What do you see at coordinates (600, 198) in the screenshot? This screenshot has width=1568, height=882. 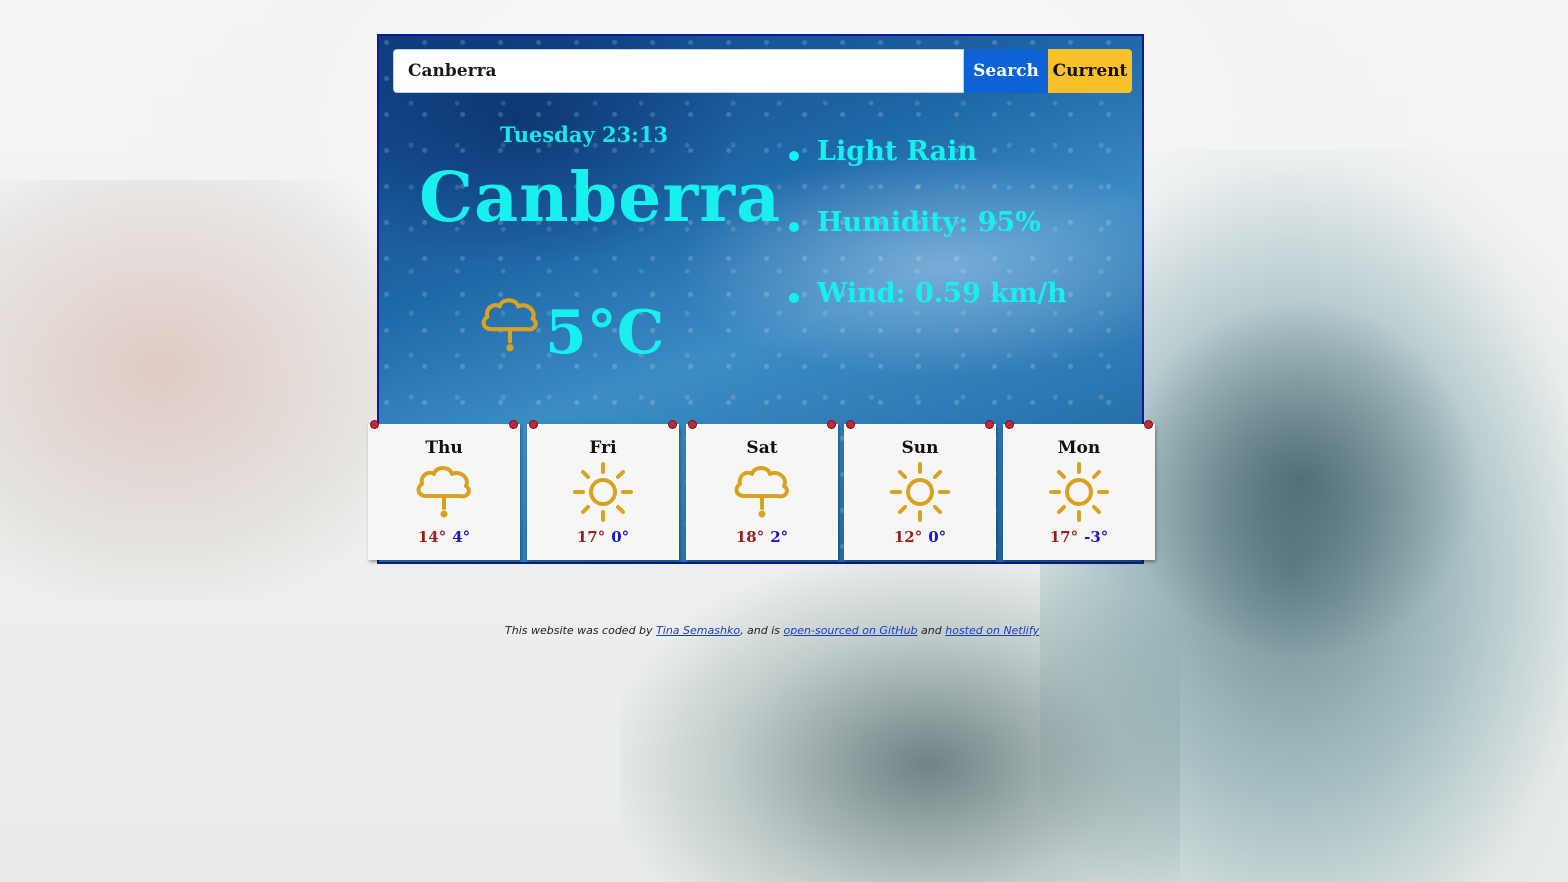 I see `city-name: Canberra` at bounding box center [600, 198].